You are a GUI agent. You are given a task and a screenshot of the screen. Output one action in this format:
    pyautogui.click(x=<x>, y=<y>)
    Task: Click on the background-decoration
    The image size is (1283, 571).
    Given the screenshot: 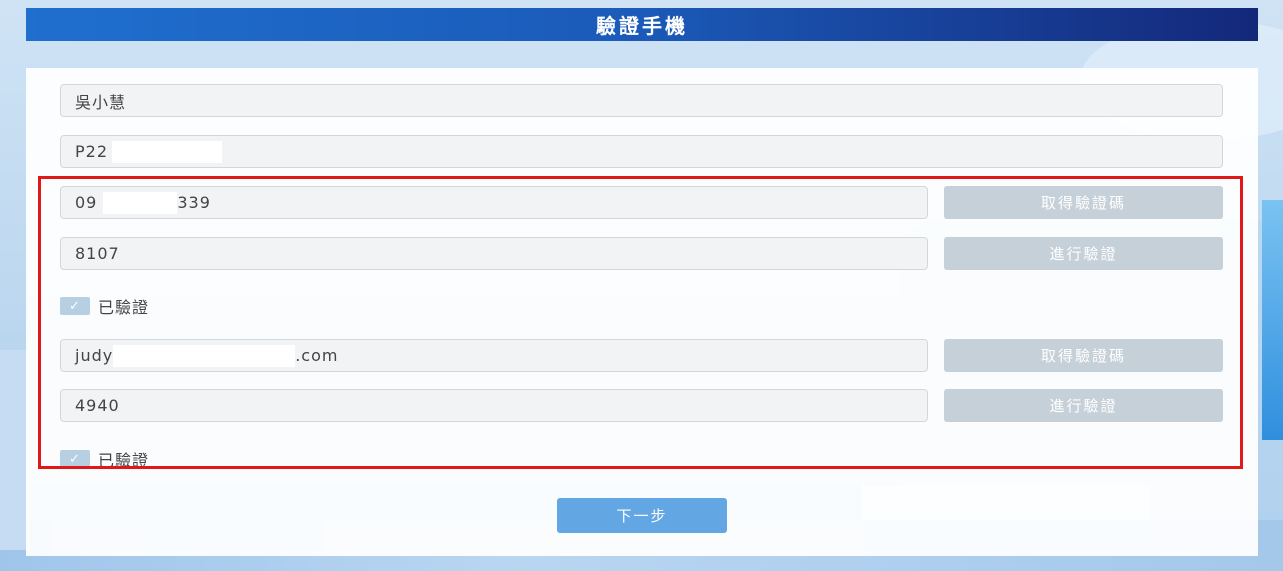 What is the action you would take?
    pyautogui.click(x=1272, y=320)
    